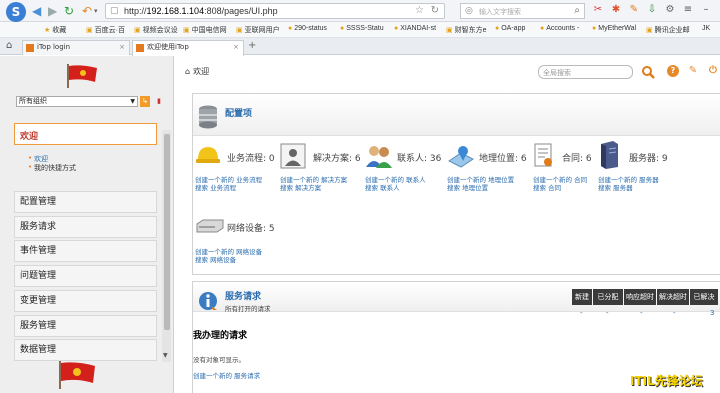 Image resolution: width=720 pixels, height=393 pixels. I want to click on bookmark-item: JK, so click(706, 28).